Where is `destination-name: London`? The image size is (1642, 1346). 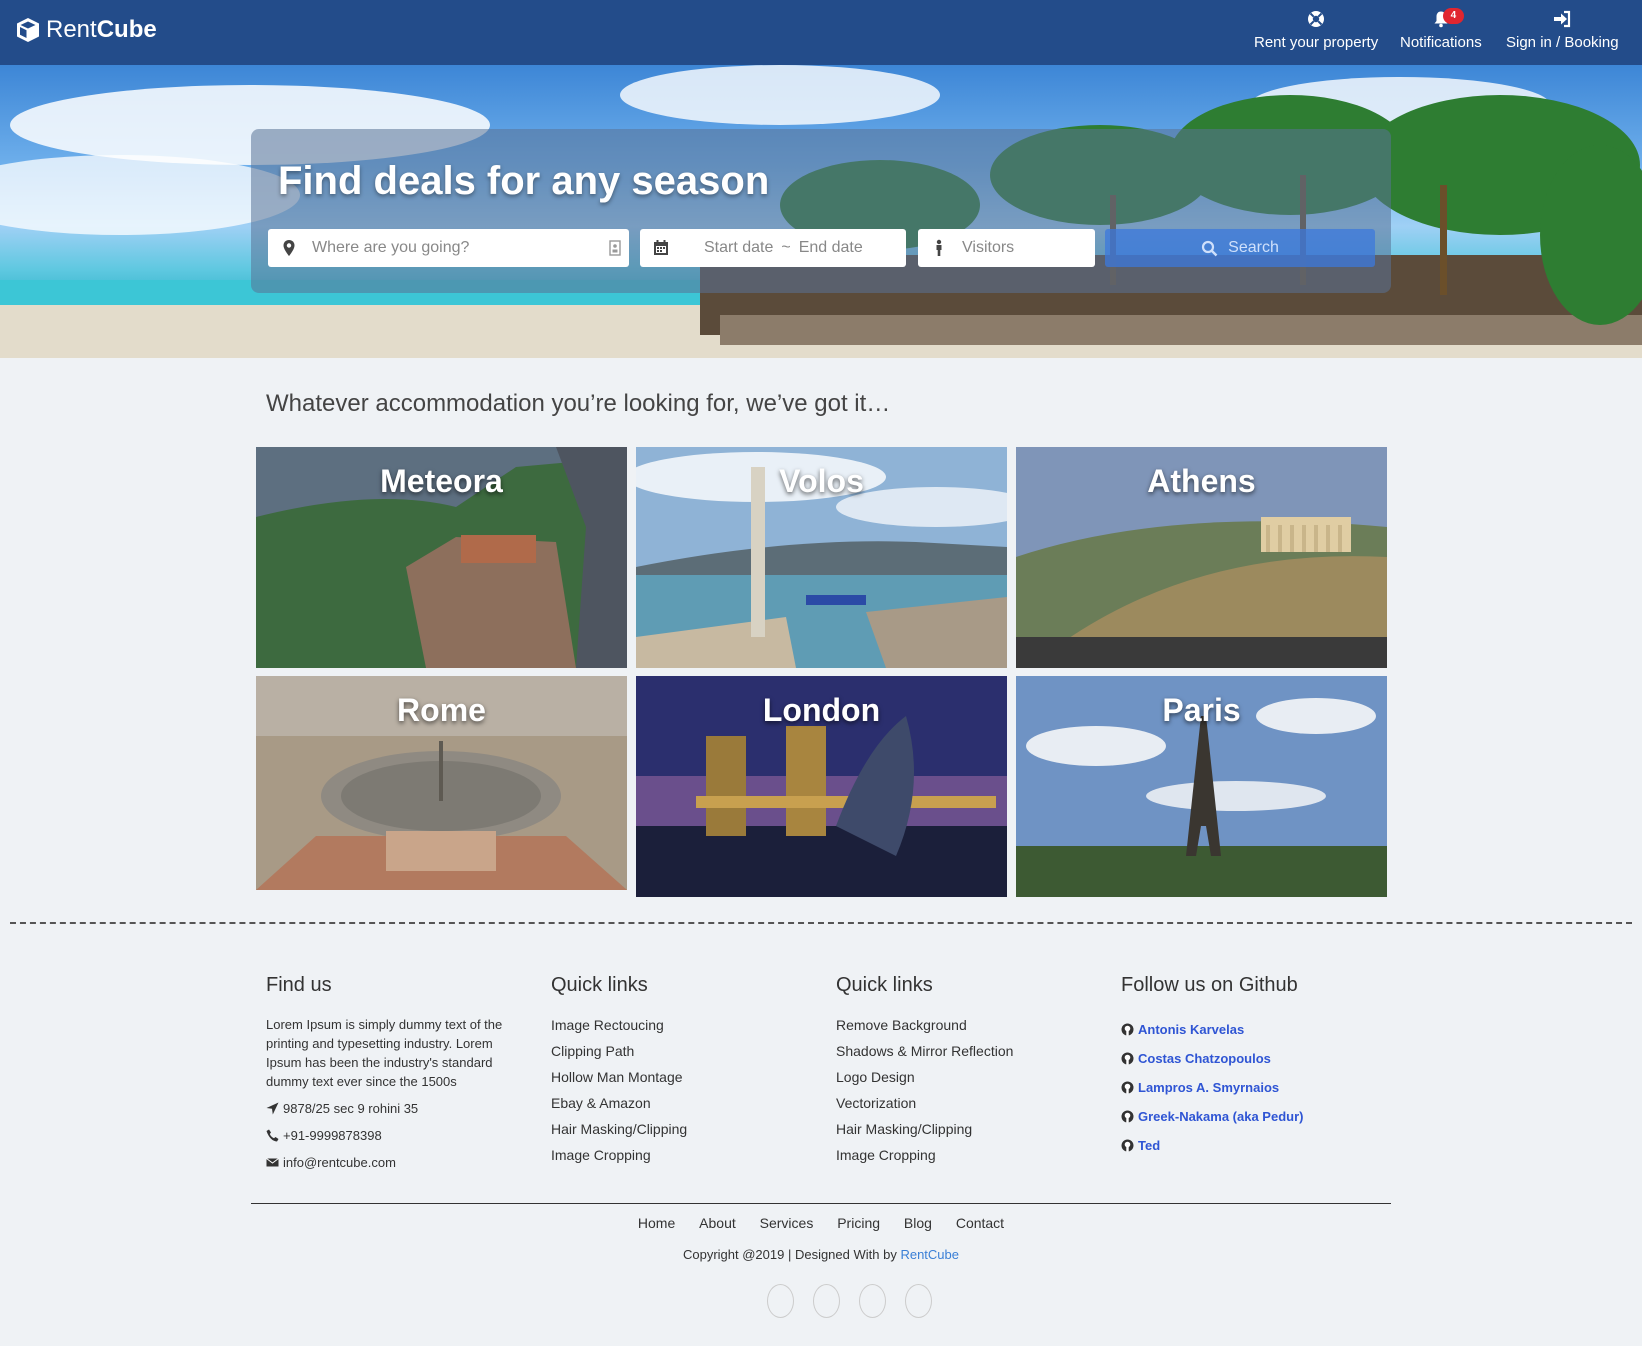 destination-name: London is located at coordinates (821, 710).